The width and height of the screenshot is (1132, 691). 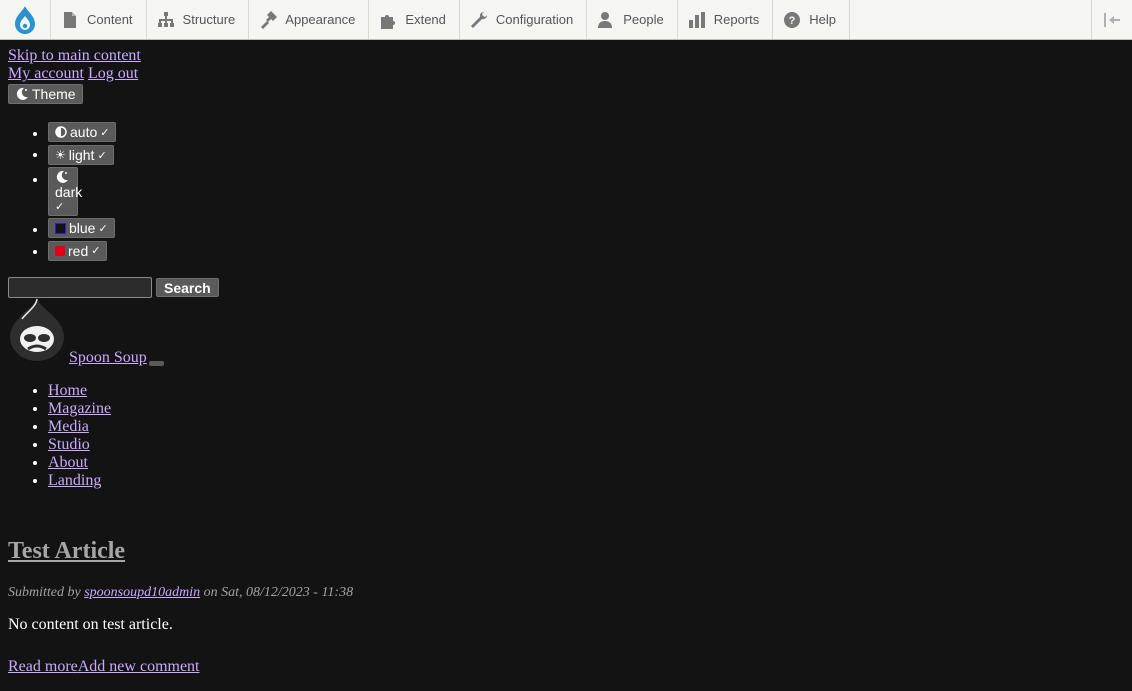 What do you see at coordinates (79, 408) in the screenshot?
I see `nav-link-magazine: Magazine` at bounding box center [79, 408].